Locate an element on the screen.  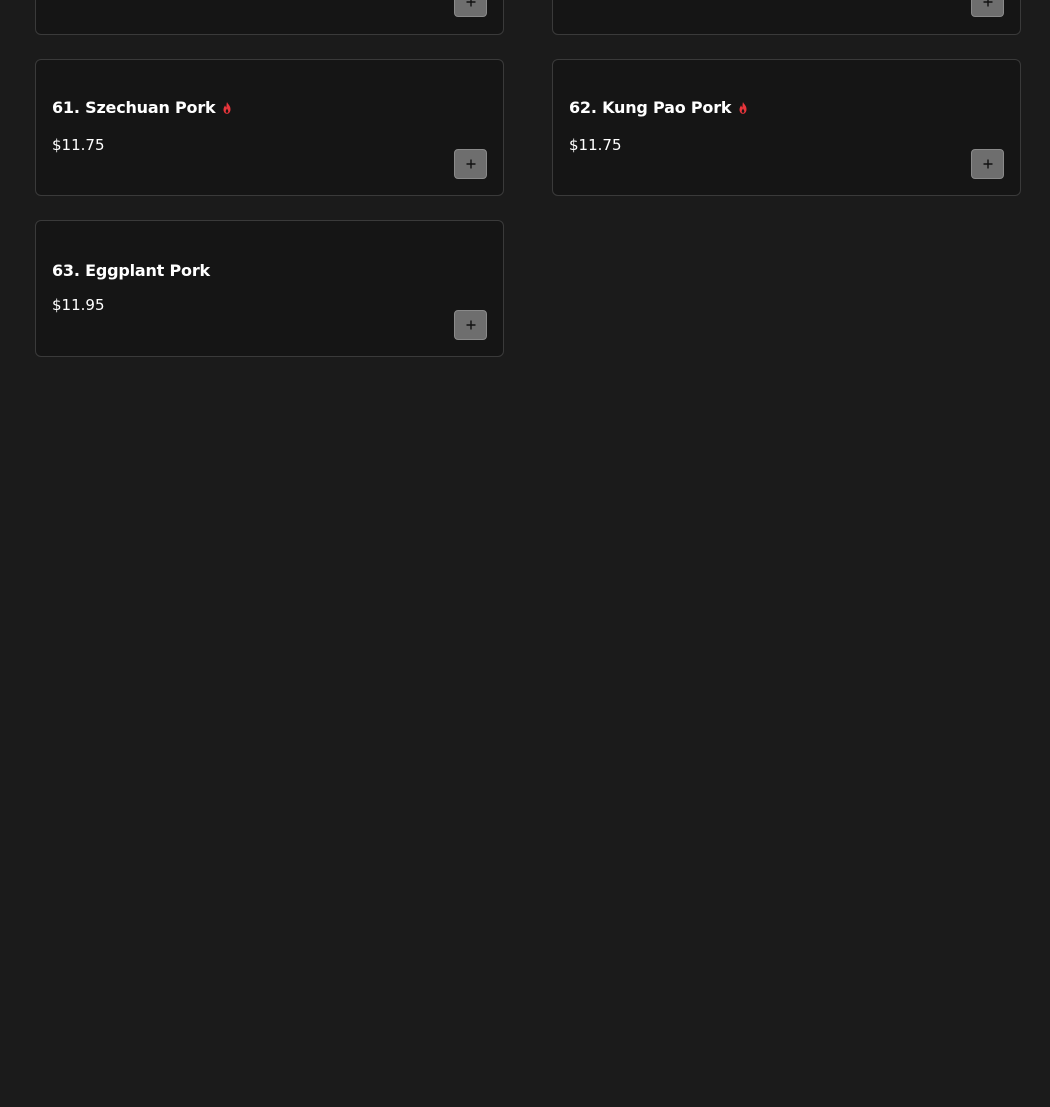
menu-item-title: 61. Szechuan Pork is located at coordinates (134, 107).